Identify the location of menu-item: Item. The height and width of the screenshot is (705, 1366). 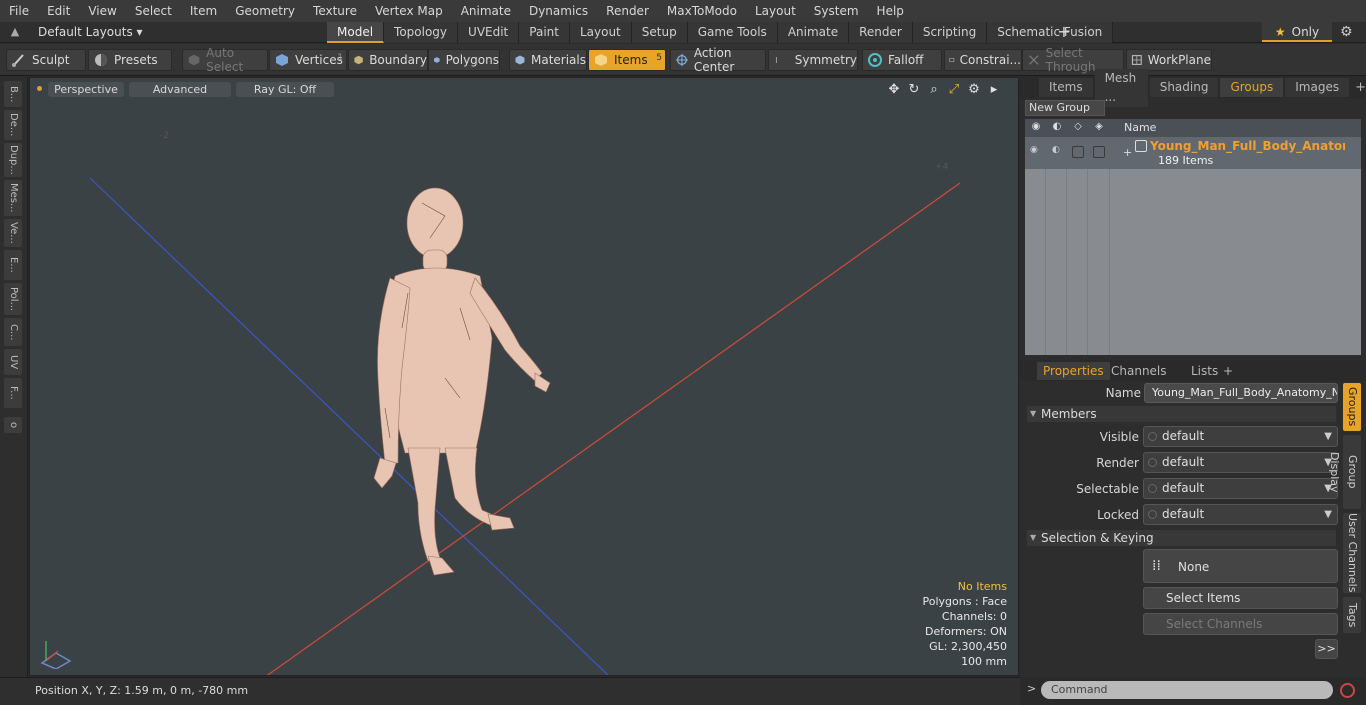
(203, 11).